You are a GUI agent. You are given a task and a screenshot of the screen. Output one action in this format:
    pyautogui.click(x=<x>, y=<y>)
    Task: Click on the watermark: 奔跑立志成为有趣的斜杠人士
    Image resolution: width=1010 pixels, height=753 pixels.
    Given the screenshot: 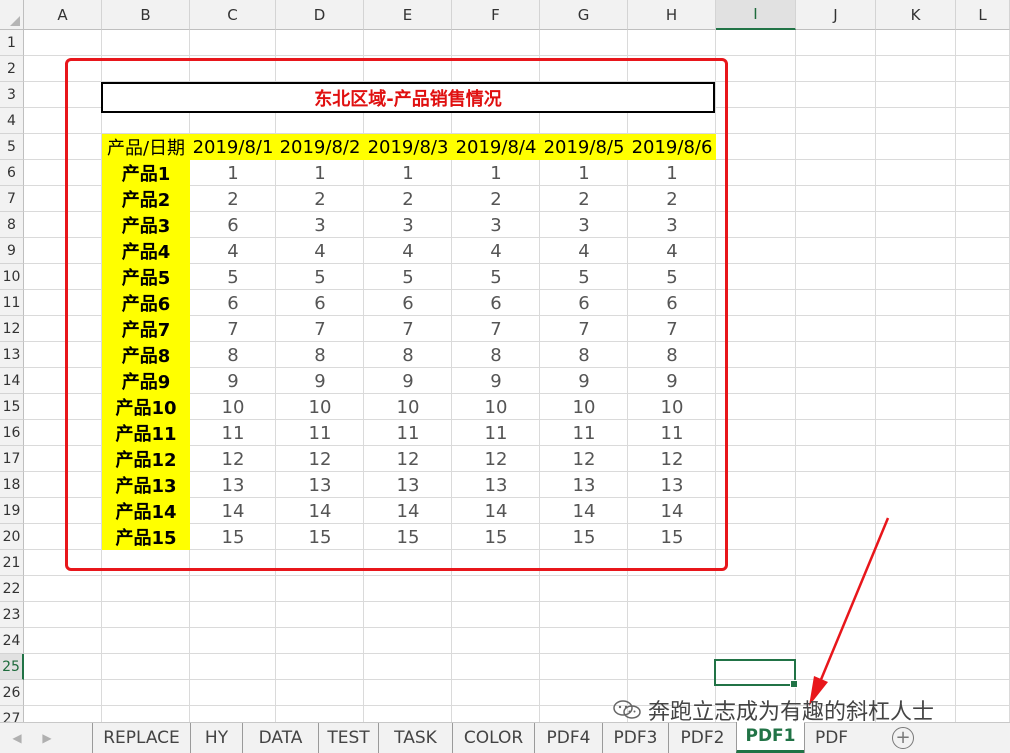 What is the action you would take?
    pyautogui.click(x=773, y=710)
    